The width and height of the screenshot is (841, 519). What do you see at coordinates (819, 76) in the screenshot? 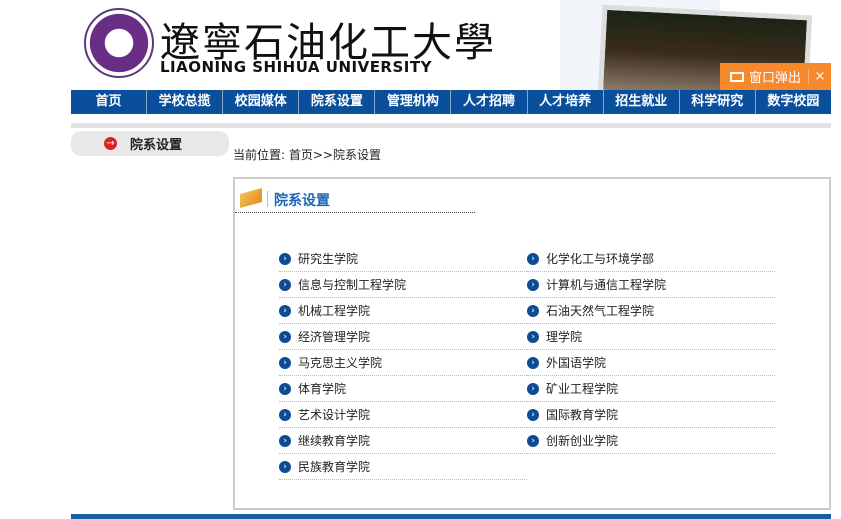
I see `close-icon: ×` at bounding box center [819, 76].